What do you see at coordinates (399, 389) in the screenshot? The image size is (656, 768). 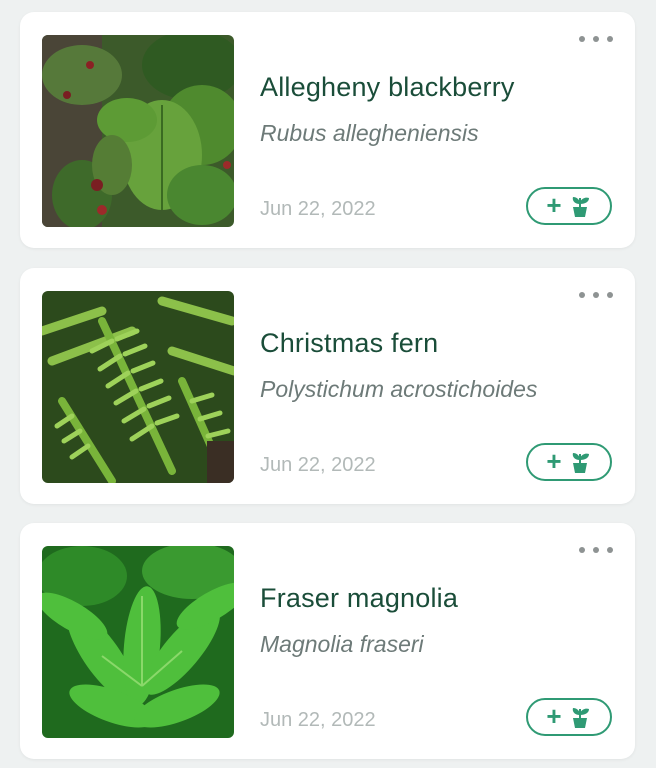 I see `scientific-name: Polystichum acrostichoides` at bounding box center [399, 389].